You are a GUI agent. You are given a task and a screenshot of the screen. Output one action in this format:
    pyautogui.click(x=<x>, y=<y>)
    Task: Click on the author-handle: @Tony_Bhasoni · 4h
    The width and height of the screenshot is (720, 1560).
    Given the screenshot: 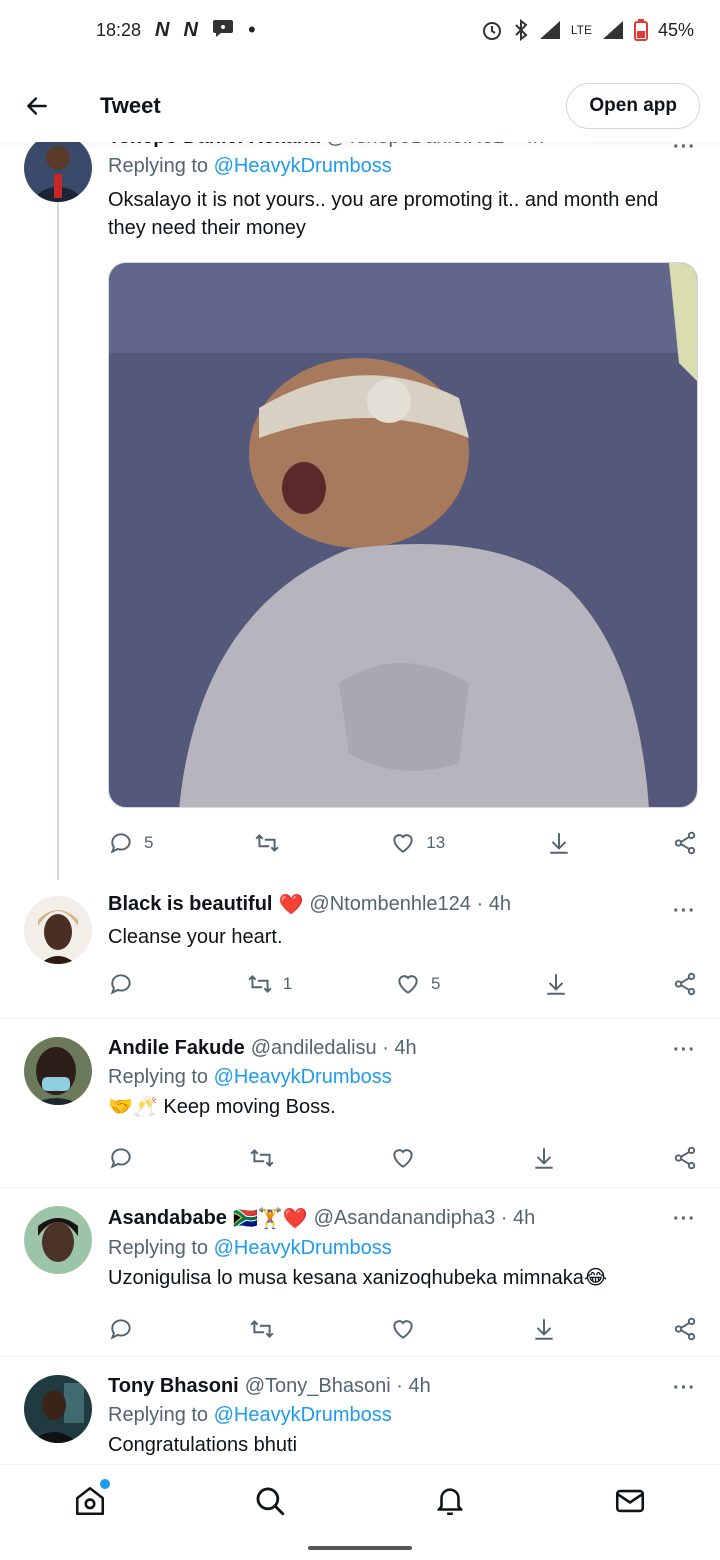 What is the action you would take?
    pyautogui.click(x=337, y=1386)
    